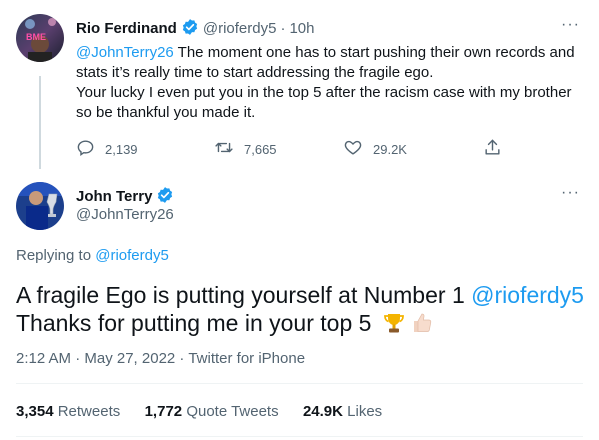 This screenshot has width=599, height=440. Describe the element at coordinates (527, 295) in the screenshot. I see `mention-link: @rioferdy5` at that location.